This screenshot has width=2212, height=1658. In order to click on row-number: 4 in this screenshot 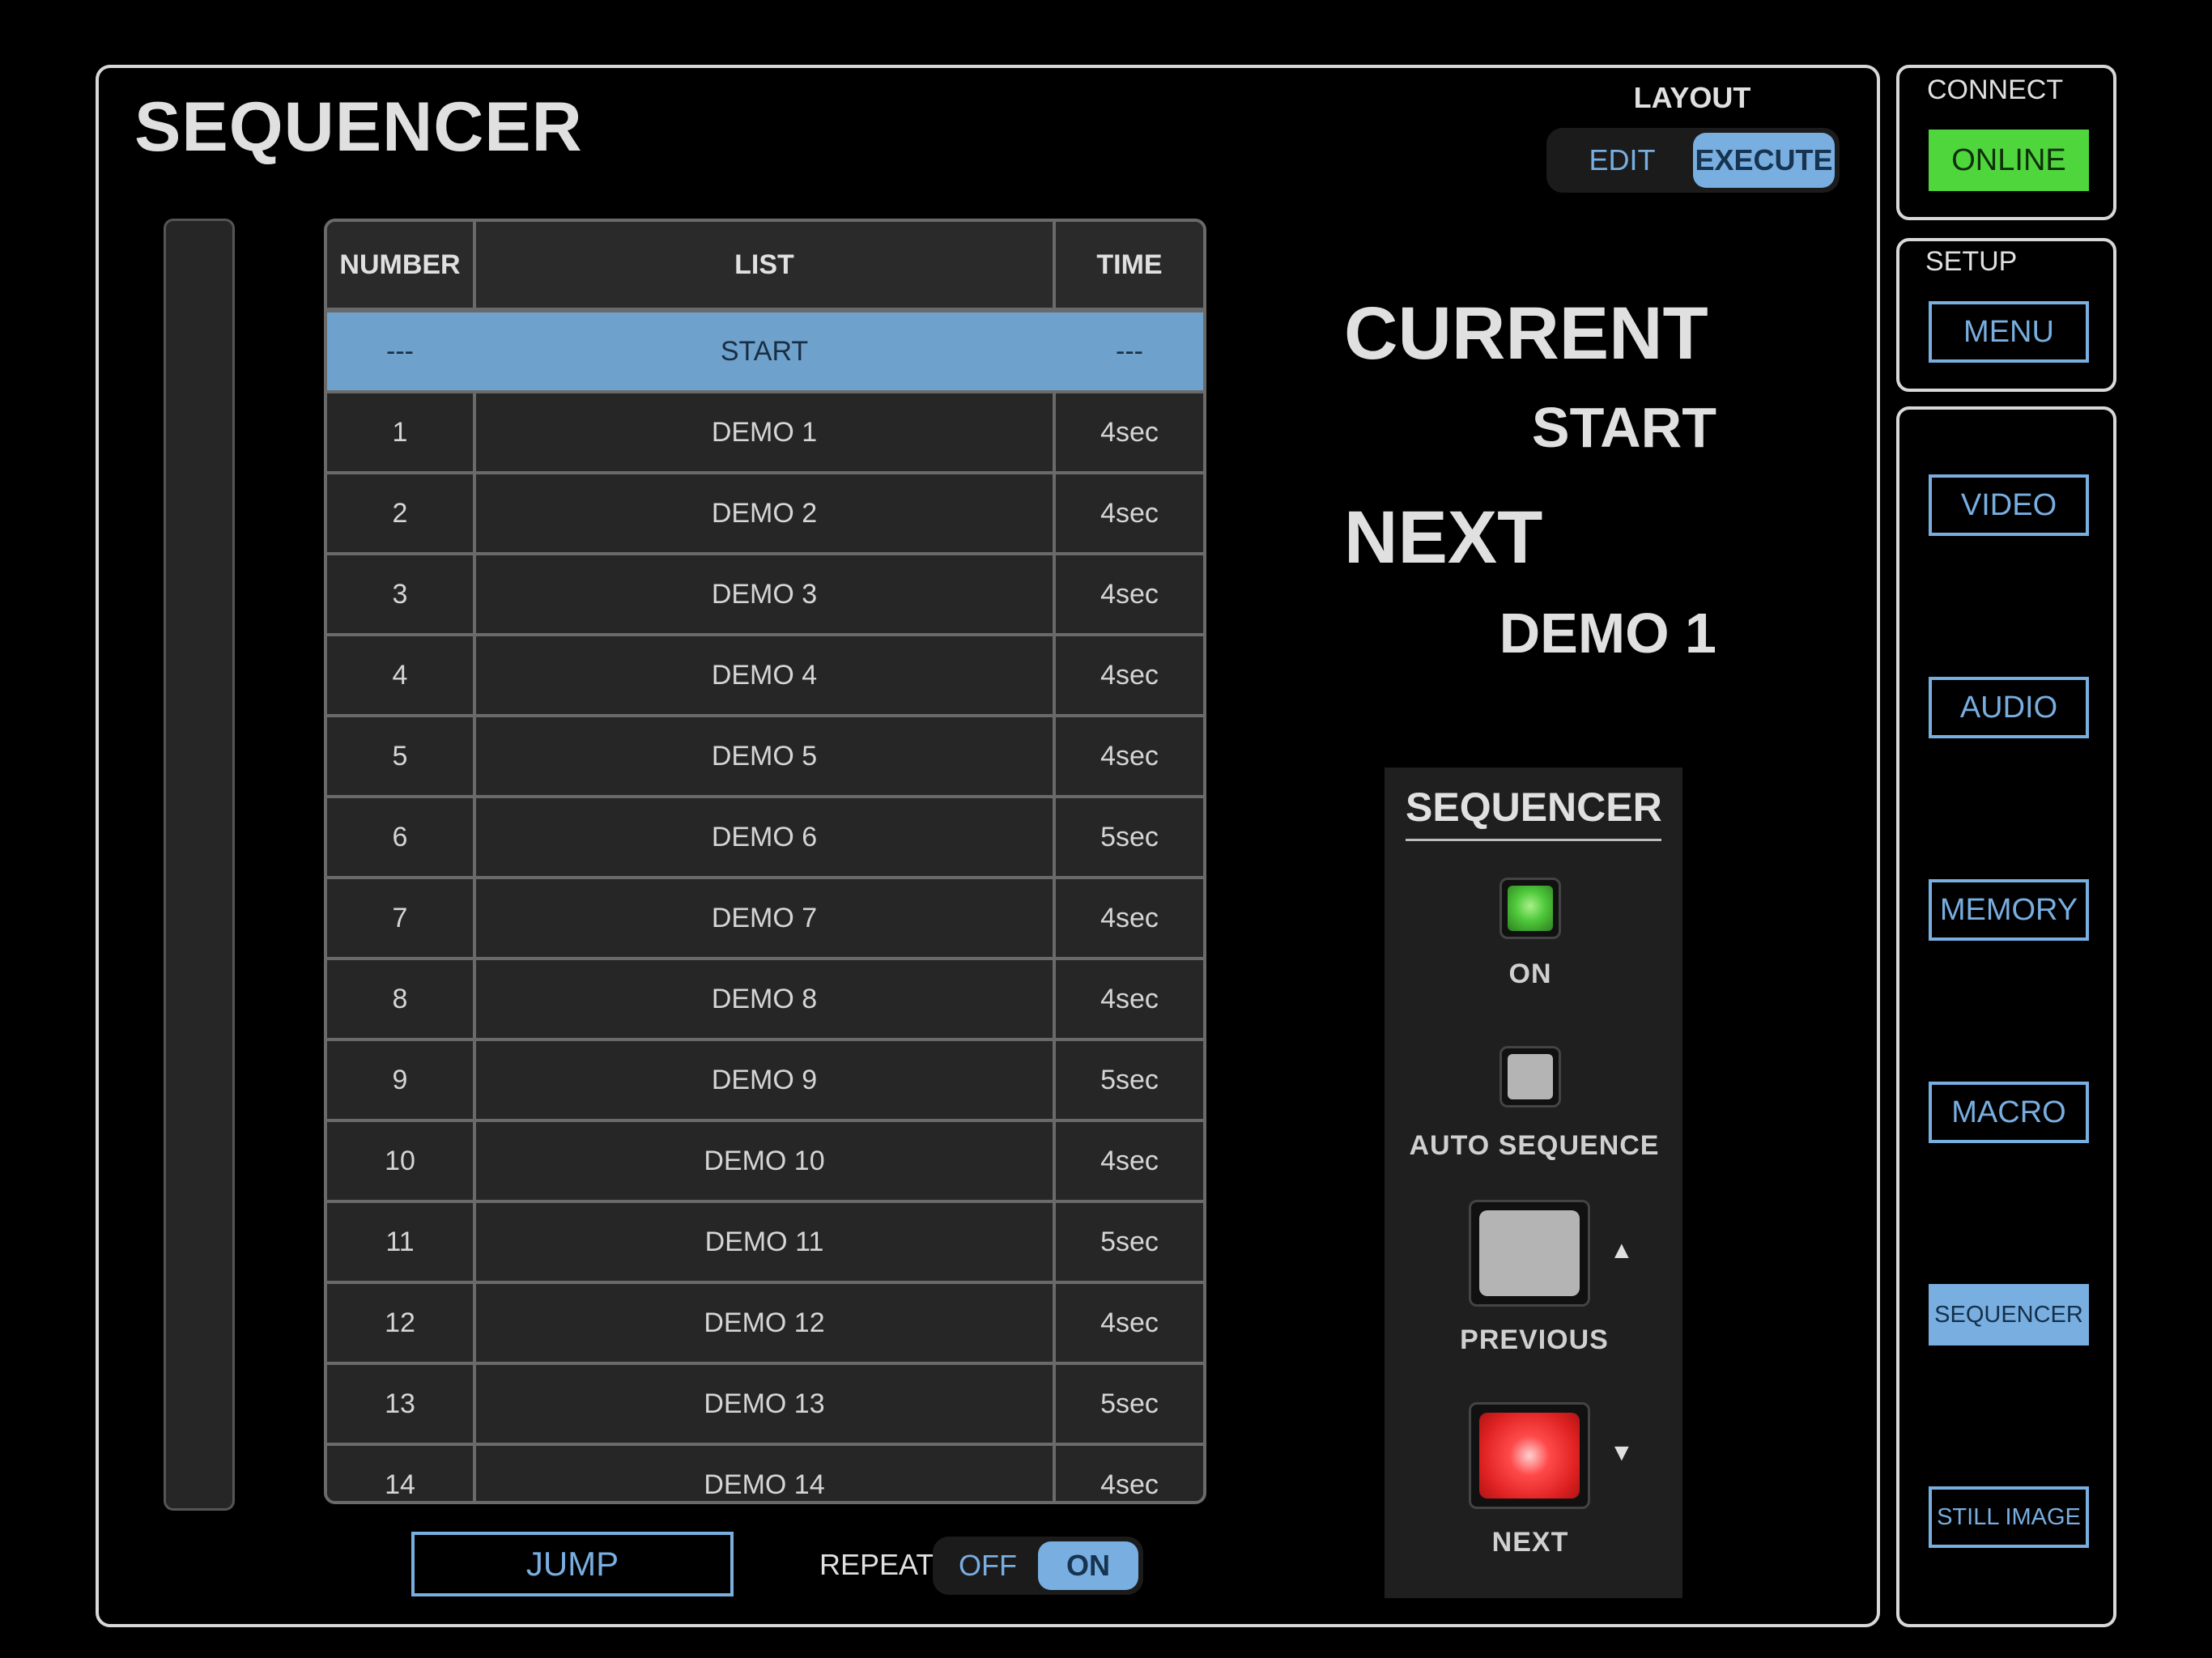, I will do `click(402, 676)`.